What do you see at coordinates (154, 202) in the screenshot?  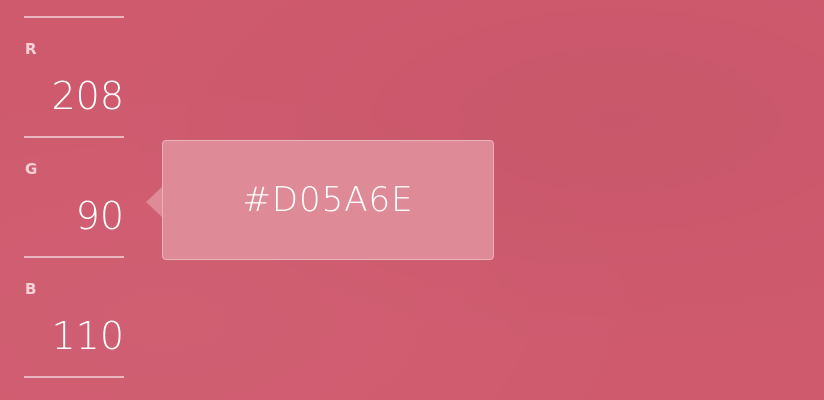 I see `tooltip-pointer` at bounding box center [154, 202].